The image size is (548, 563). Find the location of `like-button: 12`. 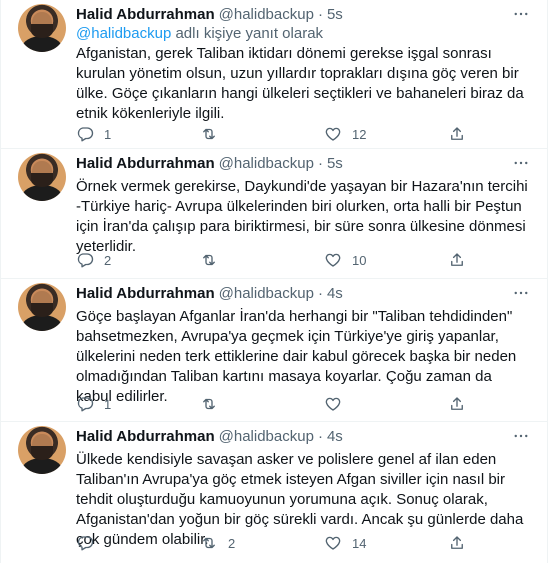

like-button: 12 is located at coordinates (369, 134).